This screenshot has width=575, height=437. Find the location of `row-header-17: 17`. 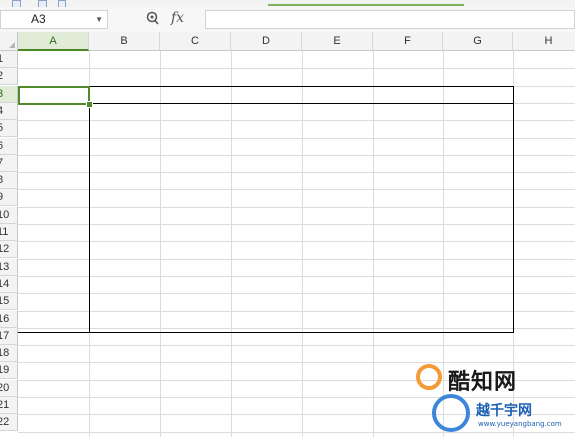

row-header-17: 17 is located at coordinates (9, 336).